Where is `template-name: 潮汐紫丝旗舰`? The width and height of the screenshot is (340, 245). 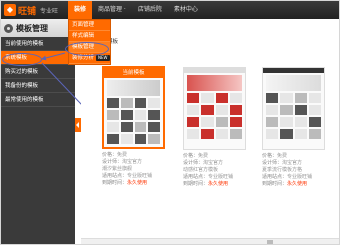
template-name: 潮汐紫丝旗舰 is located at coordinates (117, 169).